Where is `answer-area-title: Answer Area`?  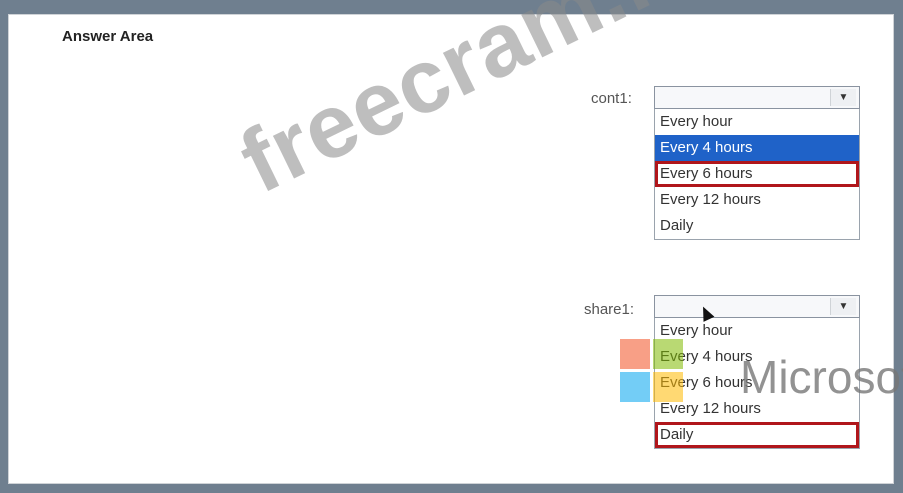 answer-area-title: Answer Area is located at coordinates (108, 36).